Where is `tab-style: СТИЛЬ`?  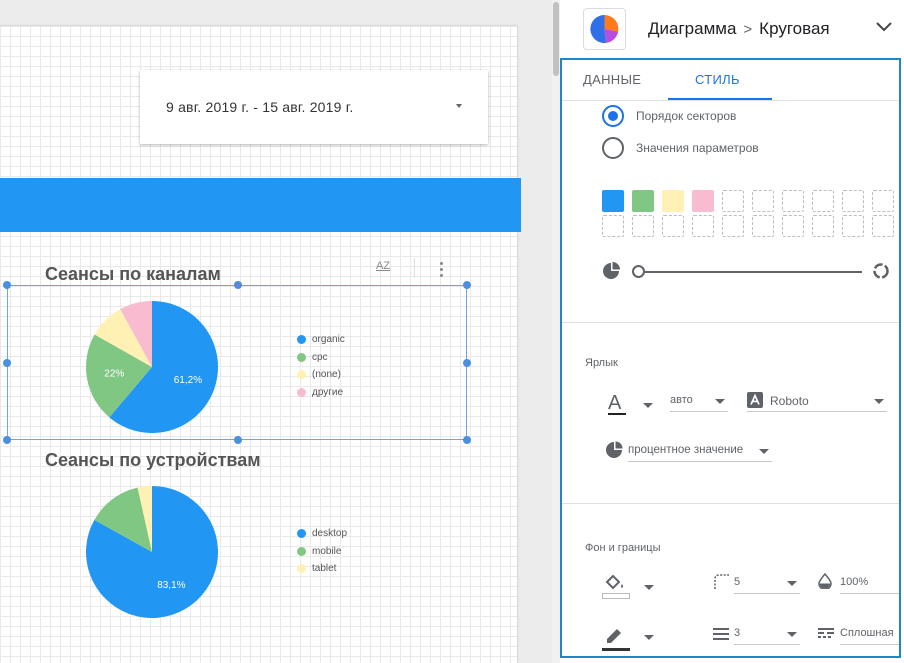
tab-style: СТИЛЬ is located at coordinates (717, 79).